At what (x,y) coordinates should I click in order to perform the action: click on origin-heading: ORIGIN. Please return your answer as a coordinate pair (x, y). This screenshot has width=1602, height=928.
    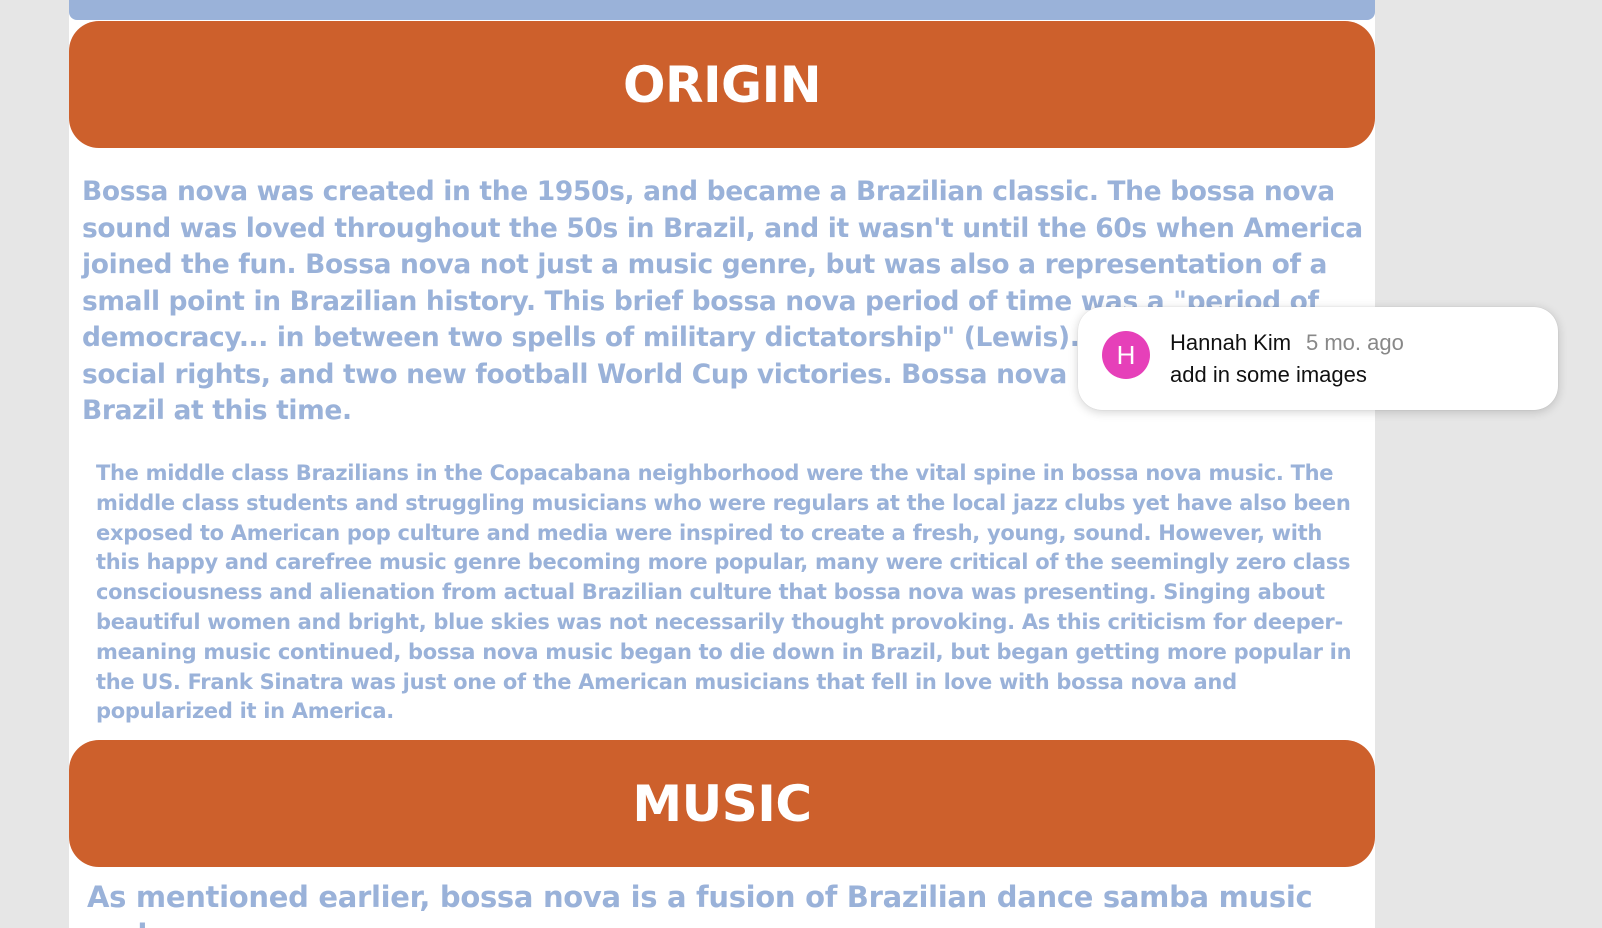
    Looking at the image, I should click on (722, 84).